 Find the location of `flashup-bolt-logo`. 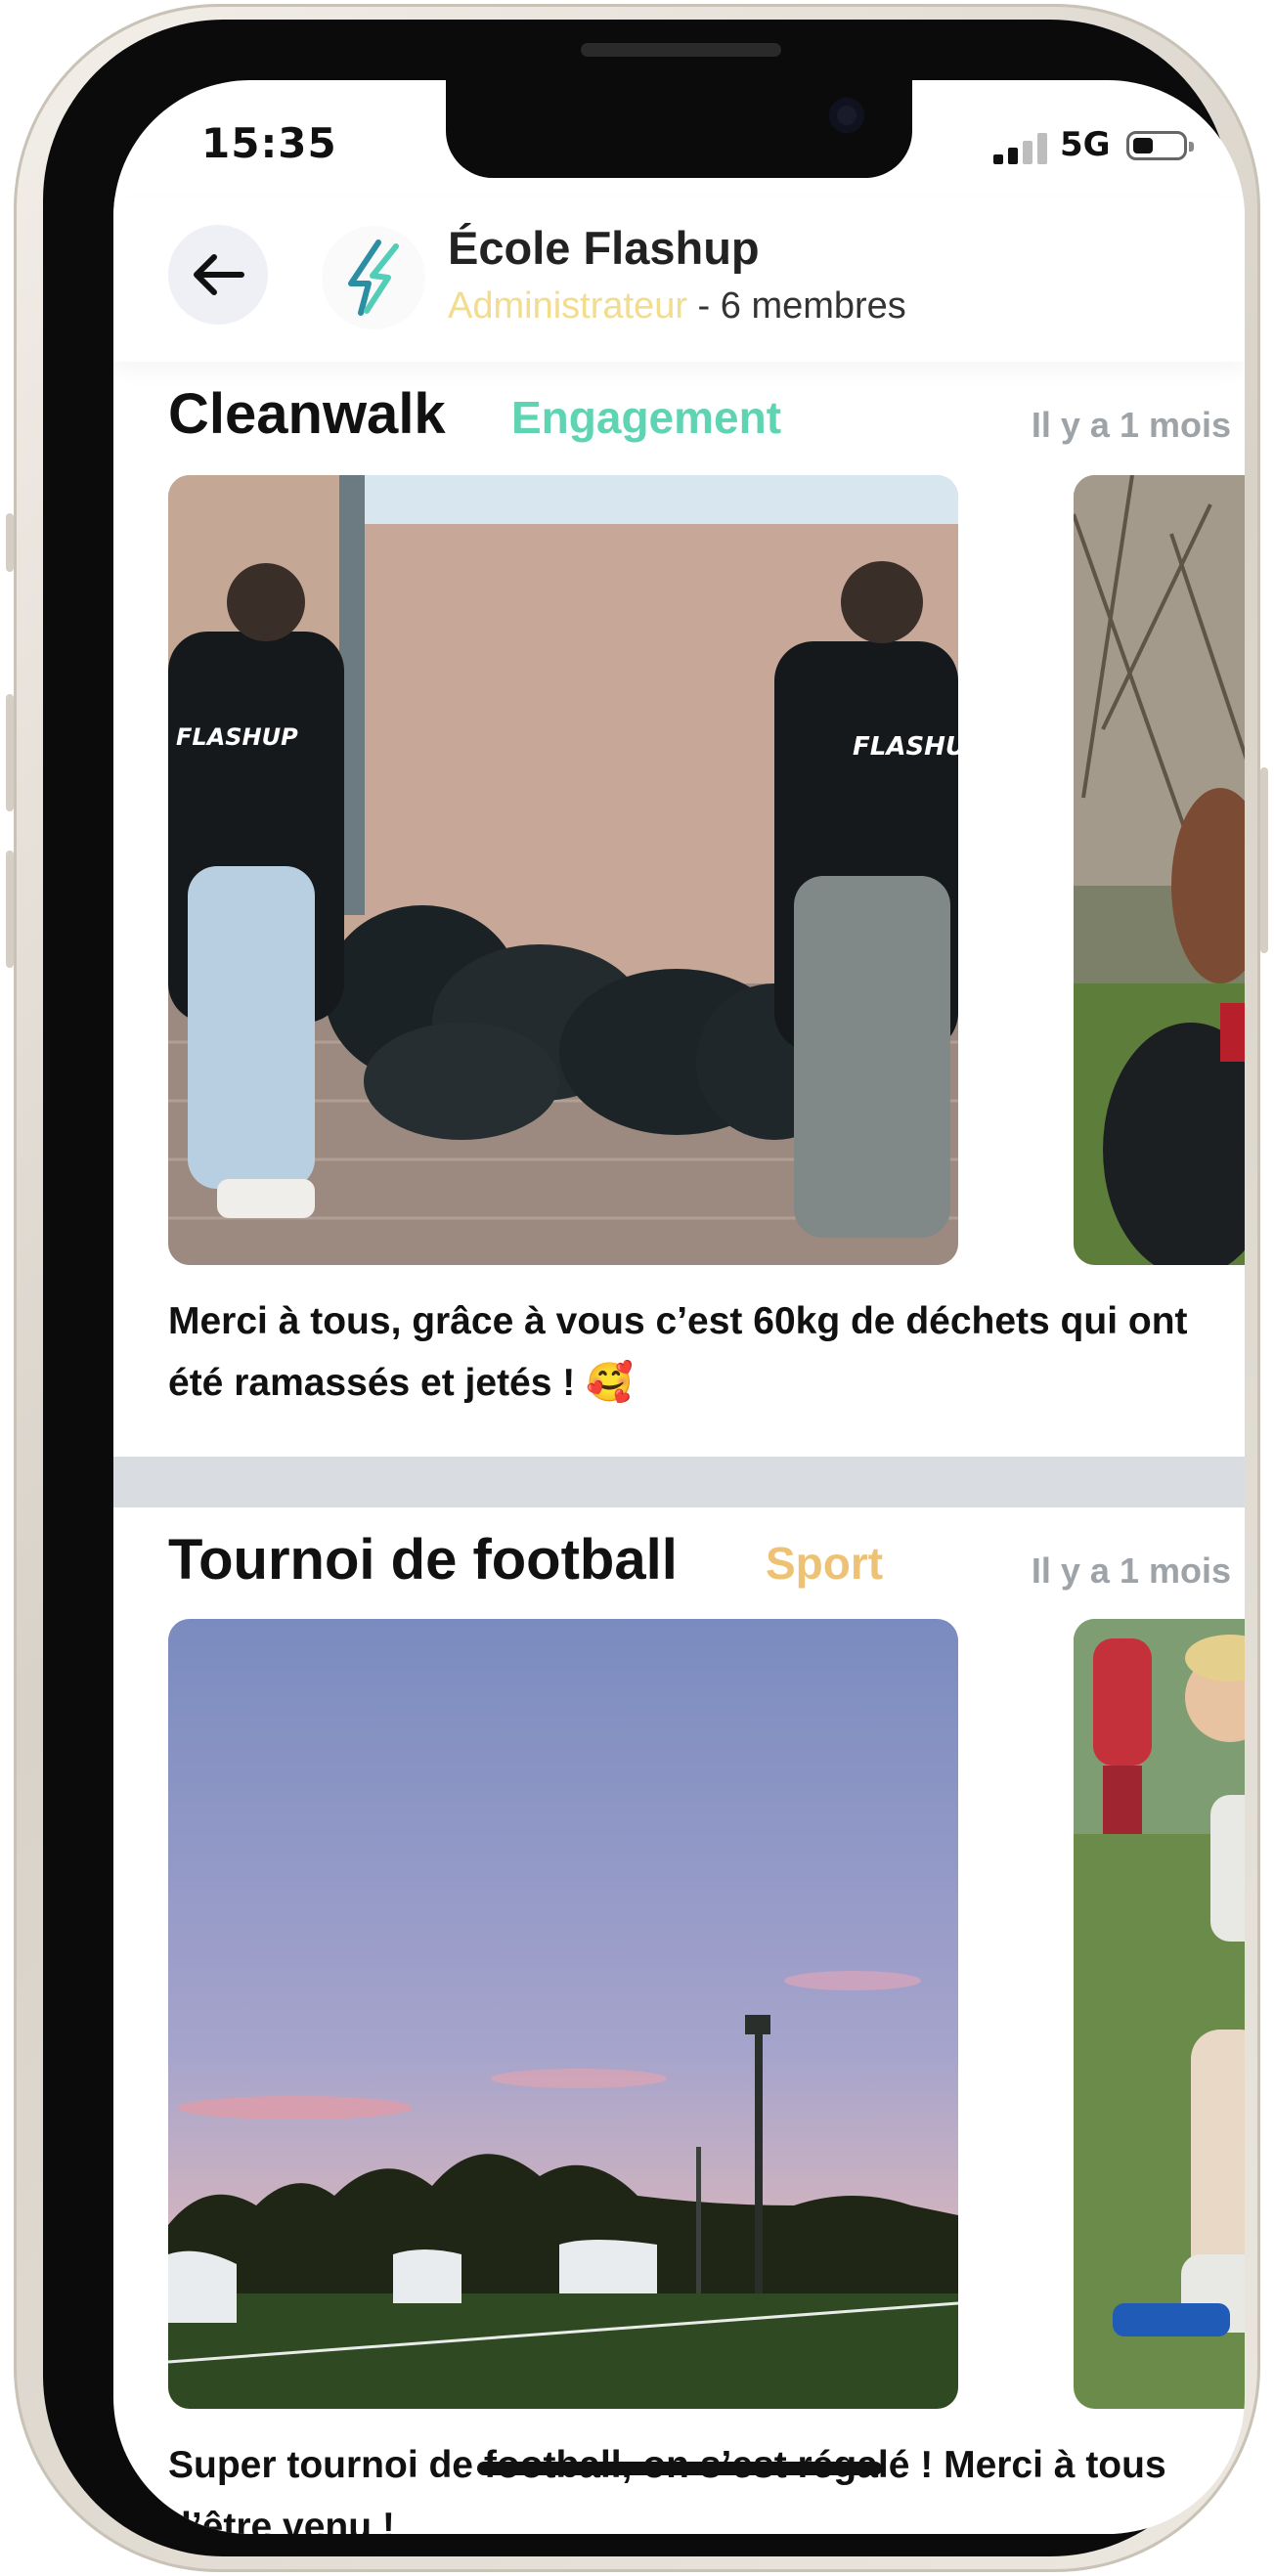

flashup-bolt-logo is located at coordinates (373, 278).